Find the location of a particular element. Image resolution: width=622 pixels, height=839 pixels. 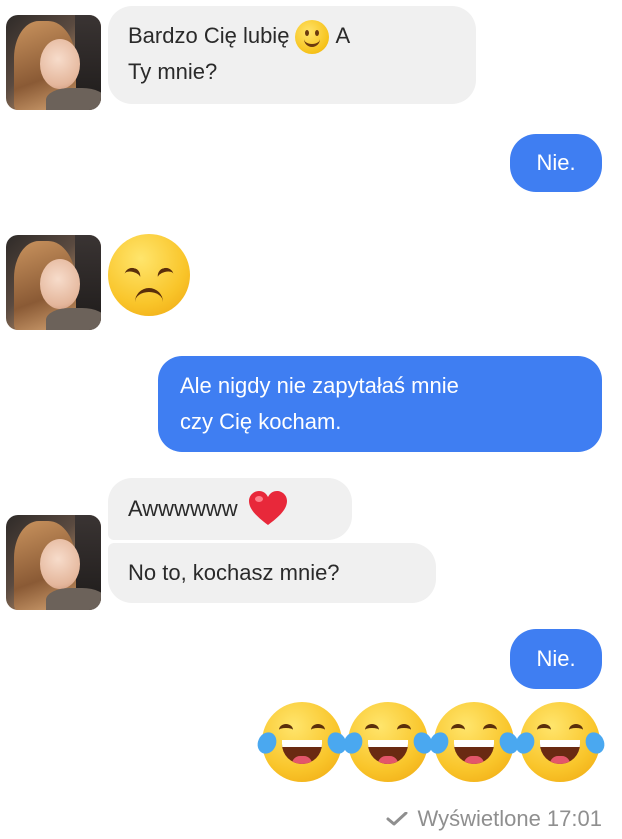

message-text: Awwwwww is located at coordinates (183, 508).